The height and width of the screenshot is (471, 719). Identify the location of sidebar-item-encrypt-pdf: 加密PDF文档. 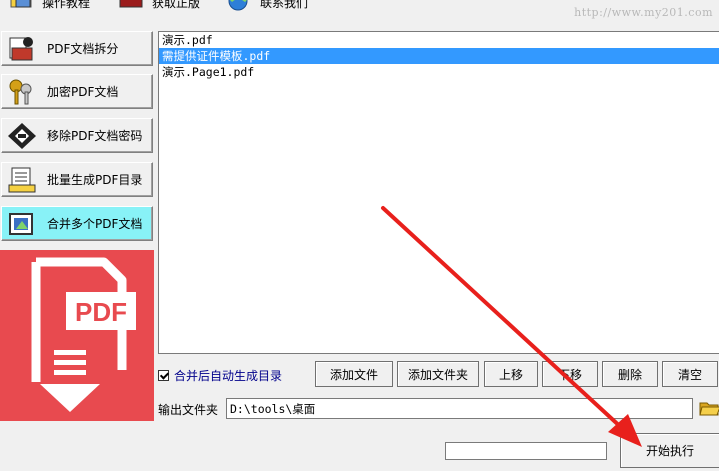
(77, 91).